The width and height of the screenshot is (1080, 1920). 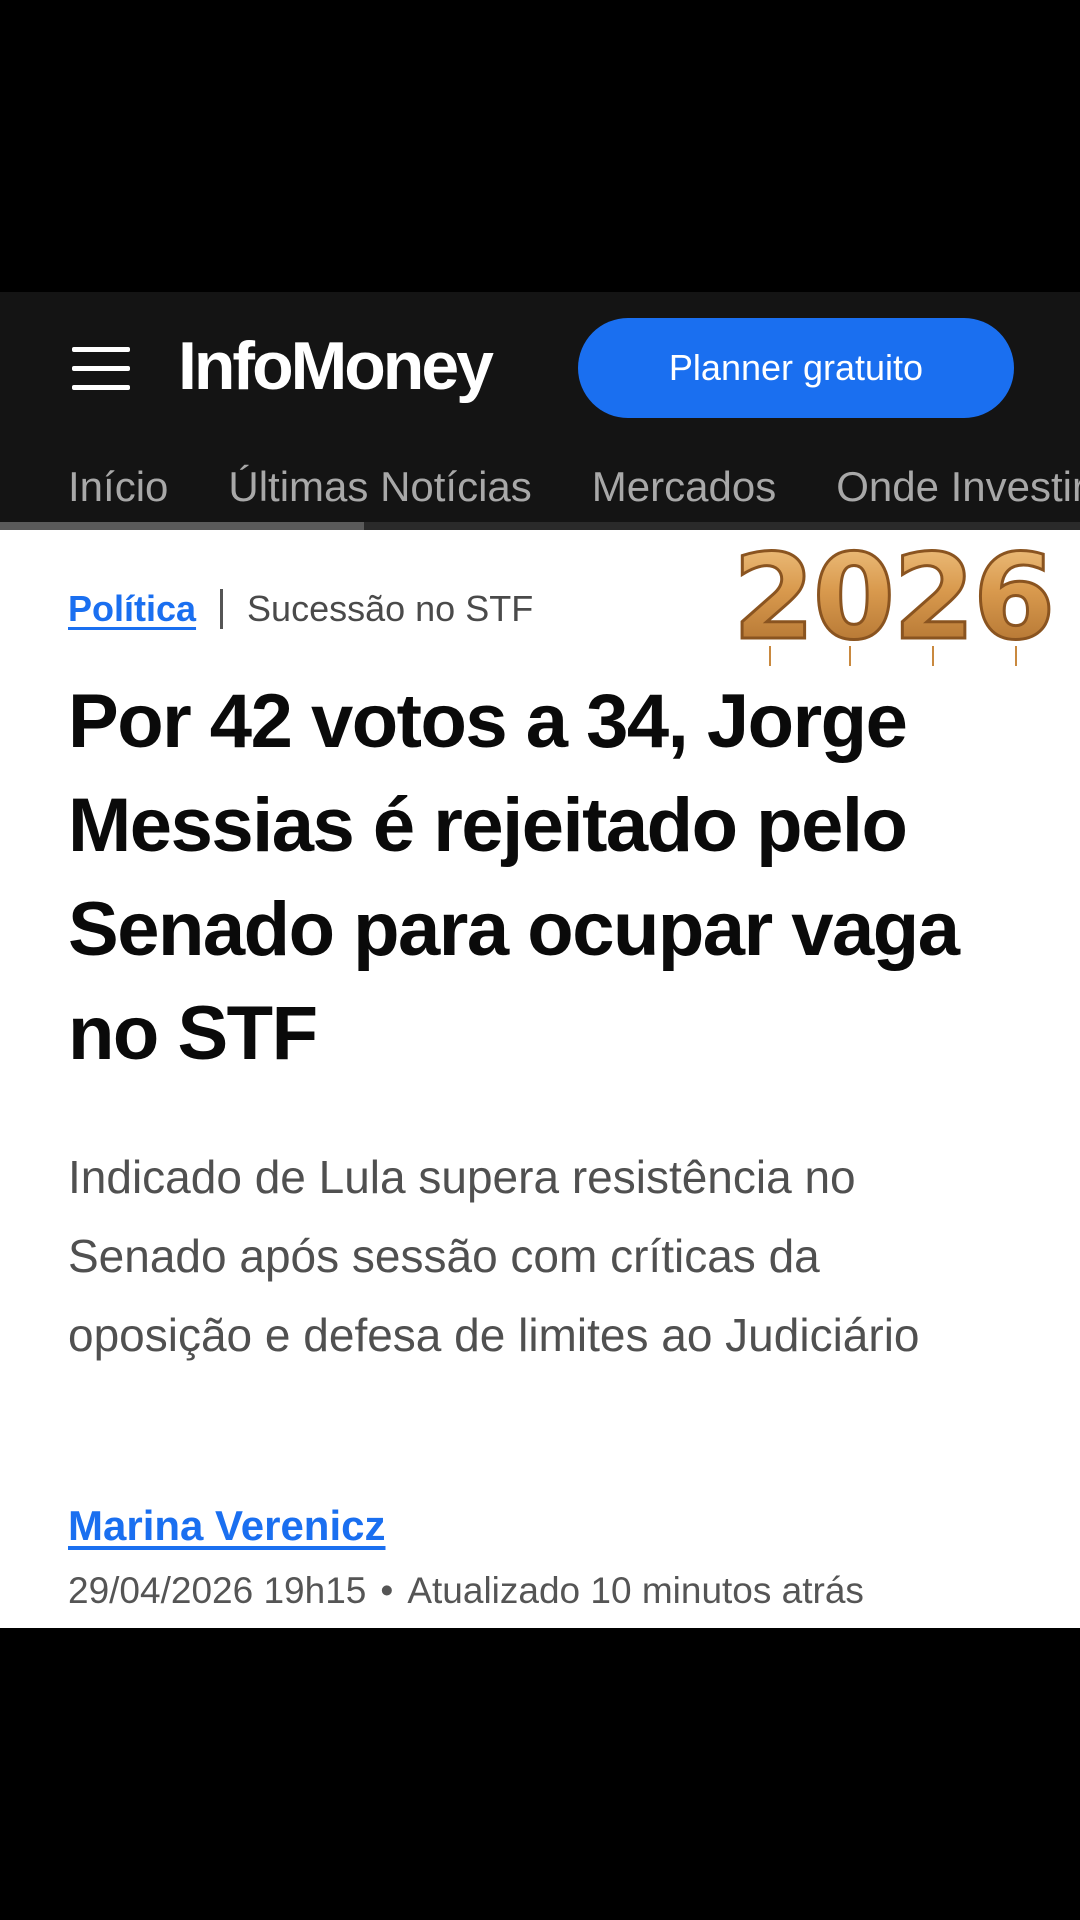 I want to click on nav-item-onde-investir: Onde Investir, so click(x=958, y=487).